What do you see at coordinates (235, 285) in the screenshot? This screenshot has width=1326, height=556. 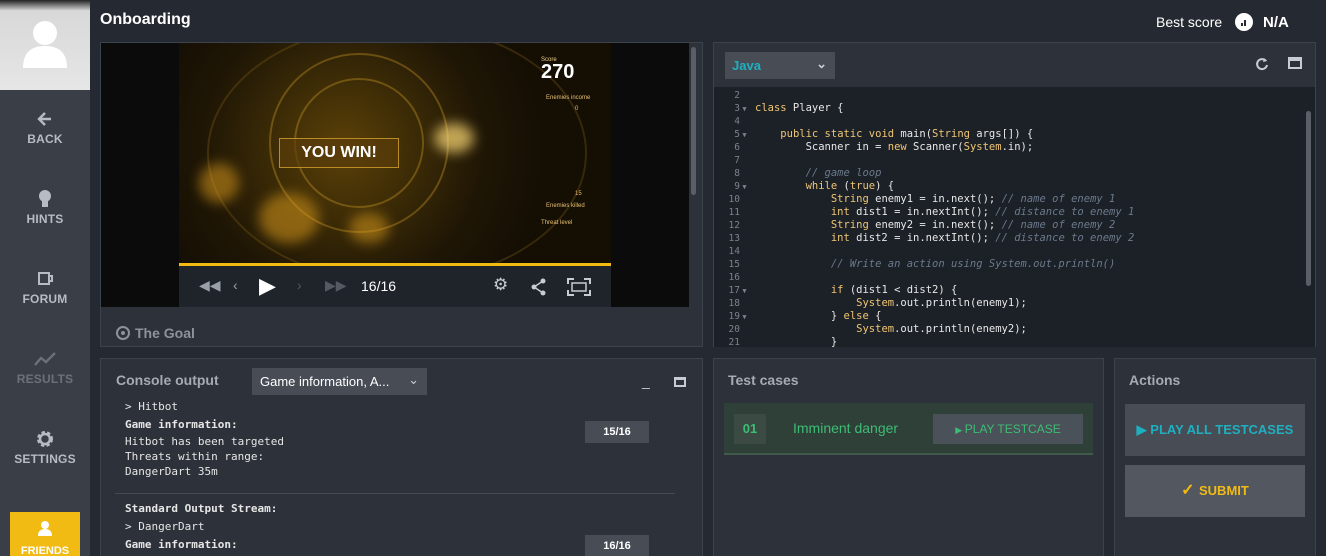 I see `step-back-icon: ‹` at bounding box center [235, 285].